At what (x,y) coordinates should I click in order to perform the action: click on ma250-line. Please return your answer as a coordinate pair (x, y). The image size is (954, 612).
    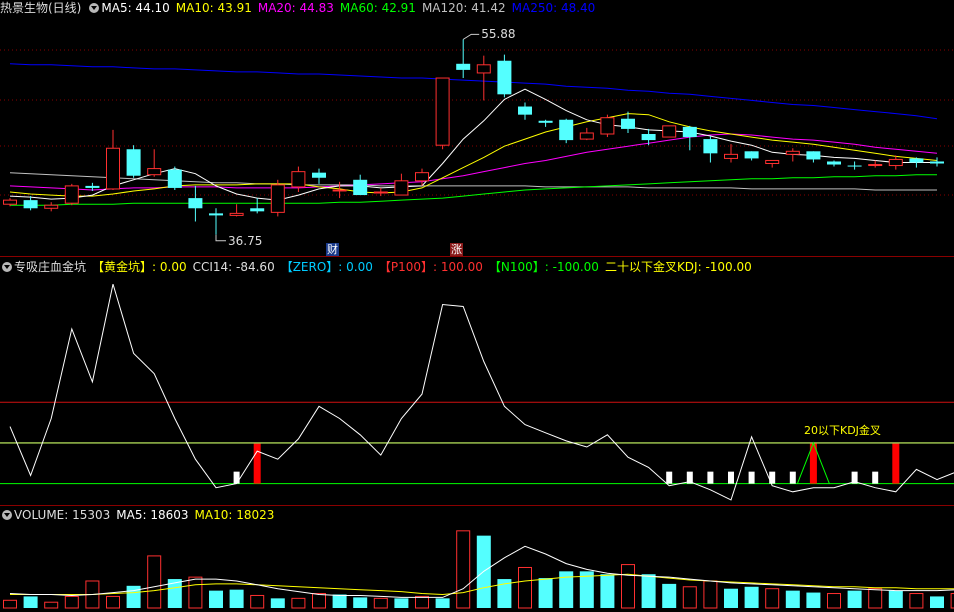
    Looking at the image, I should click on (473, 91).